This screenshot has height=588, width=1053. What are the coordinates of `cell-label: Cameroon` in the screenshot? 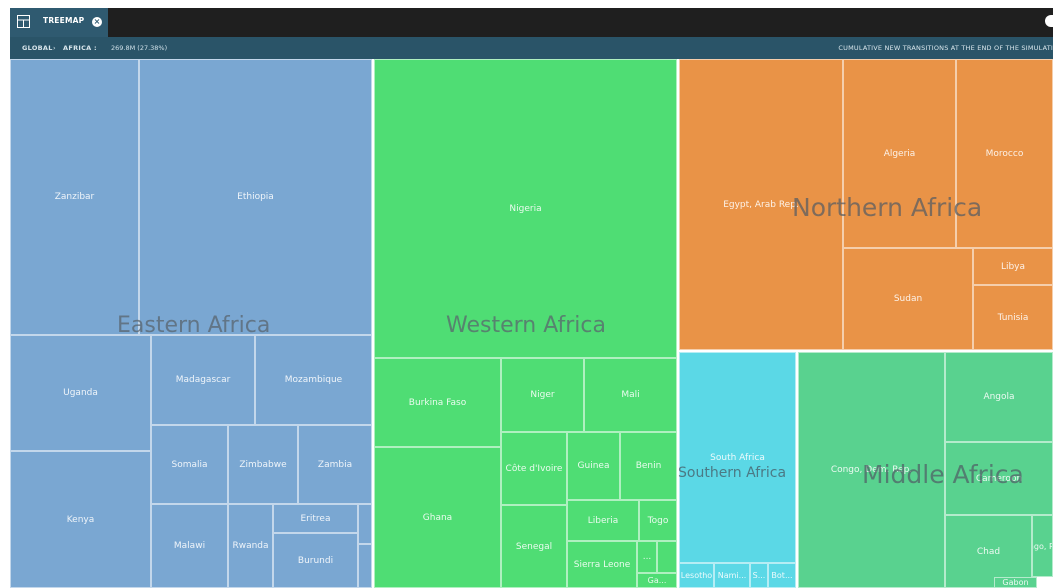 It's located at (999, 478).